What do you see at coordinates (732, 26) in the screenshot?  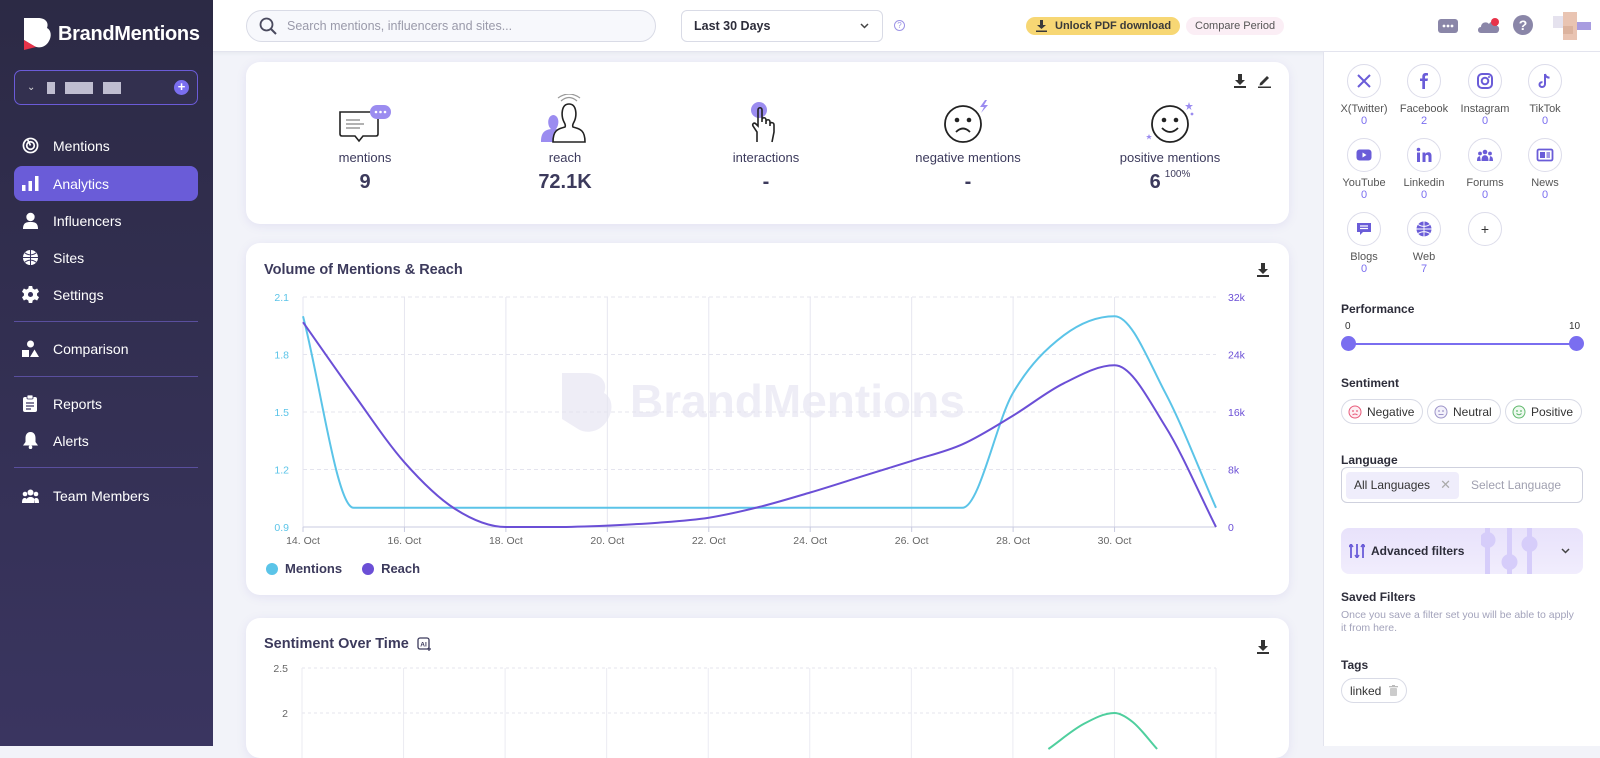 I see `date-range-value: Last 30 Days` at bounding box center [732, 26].